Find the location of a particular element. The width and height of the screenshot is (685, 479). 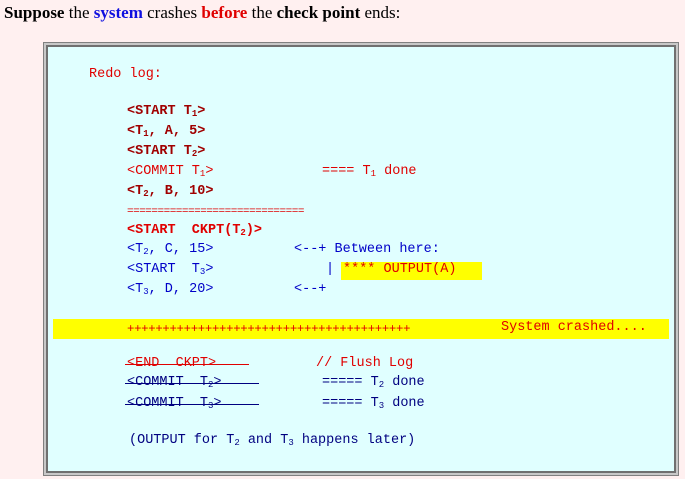

log-line-start-ckpt: <START CKPT(T2)> is located at coordinates (194, 231).